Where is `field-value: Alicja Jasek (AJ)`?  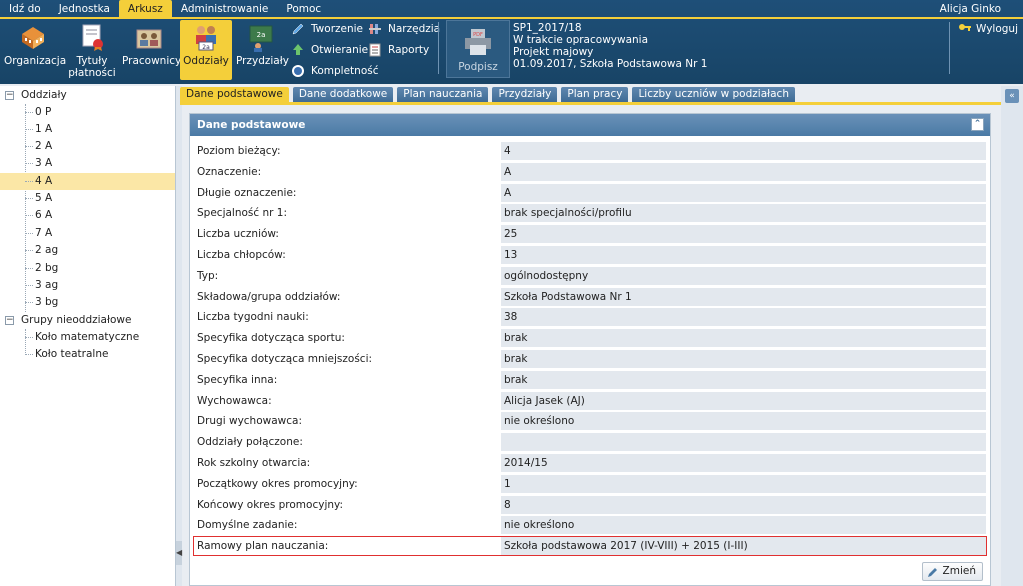
field-value: Alicja Jasek (AJ) is located at coordinates (743, 401).